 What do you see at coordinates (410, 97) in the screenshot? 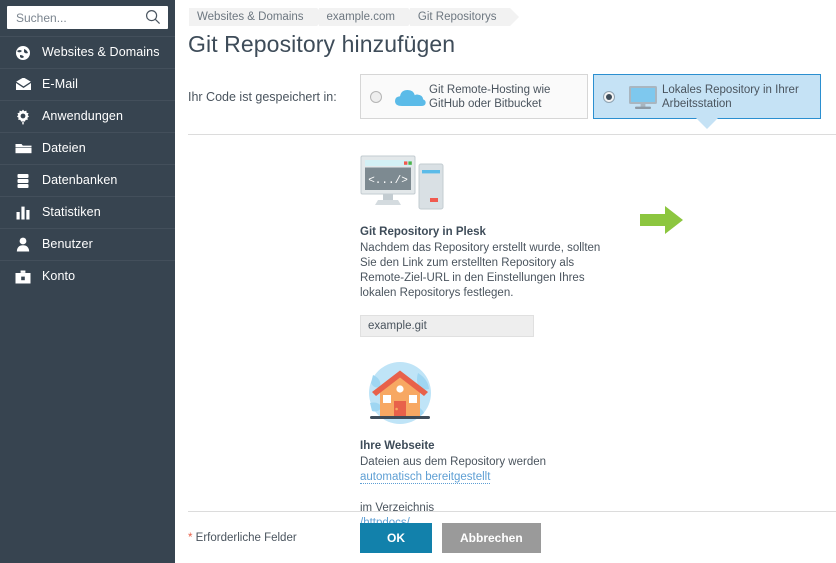
I see `cloud-icon` at bounding box center [410, 97].